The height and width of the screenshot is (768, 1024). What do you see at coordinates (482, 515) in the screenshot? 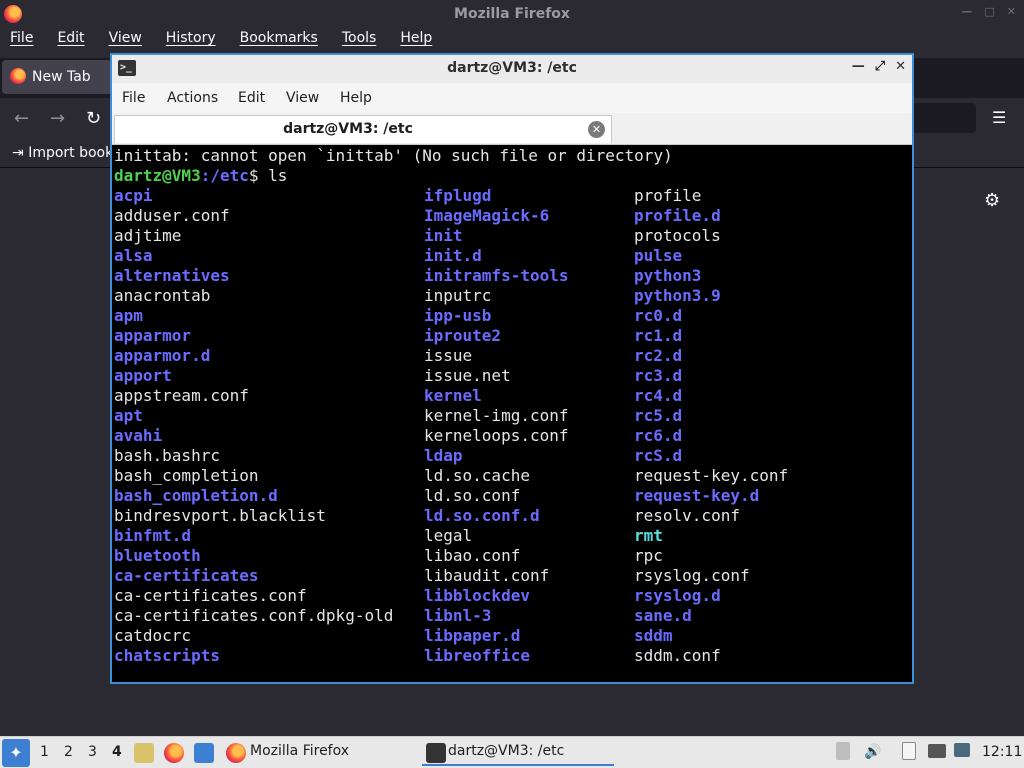
I see `ls-entry: ld.so.conf.d` at bounding box center [482, 515].